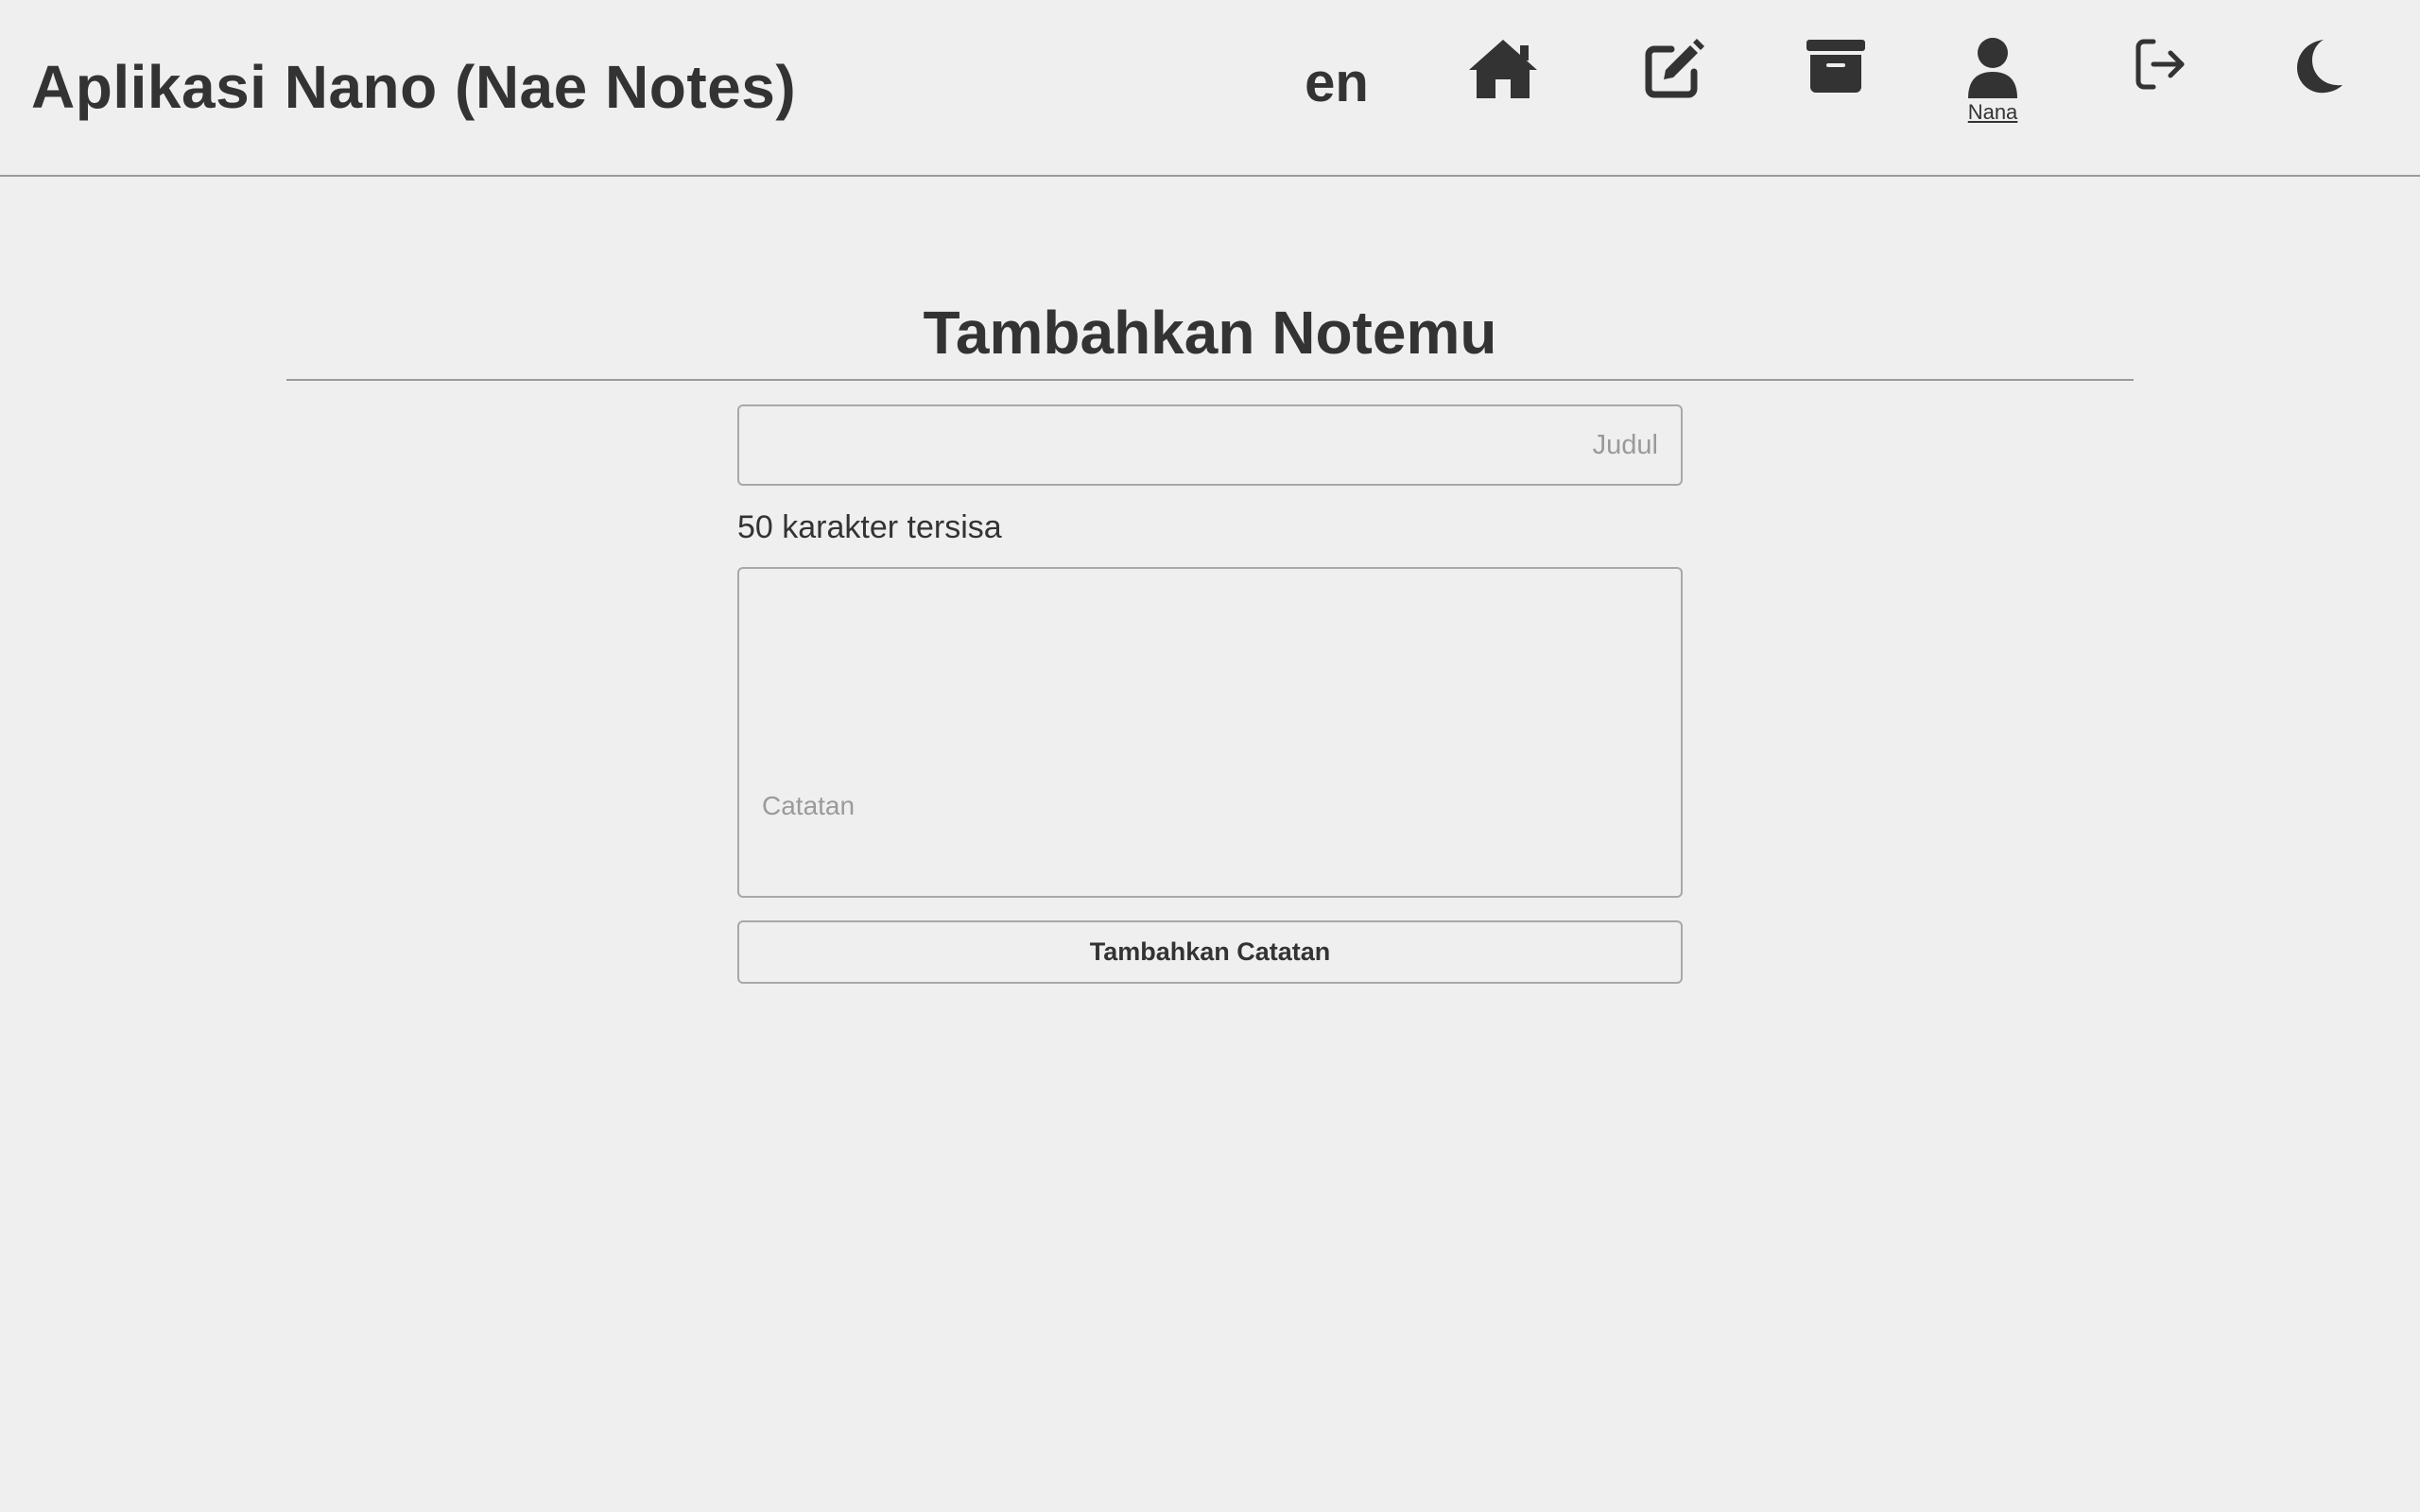  I want to click on home-nav-button, so click(1503, 85).